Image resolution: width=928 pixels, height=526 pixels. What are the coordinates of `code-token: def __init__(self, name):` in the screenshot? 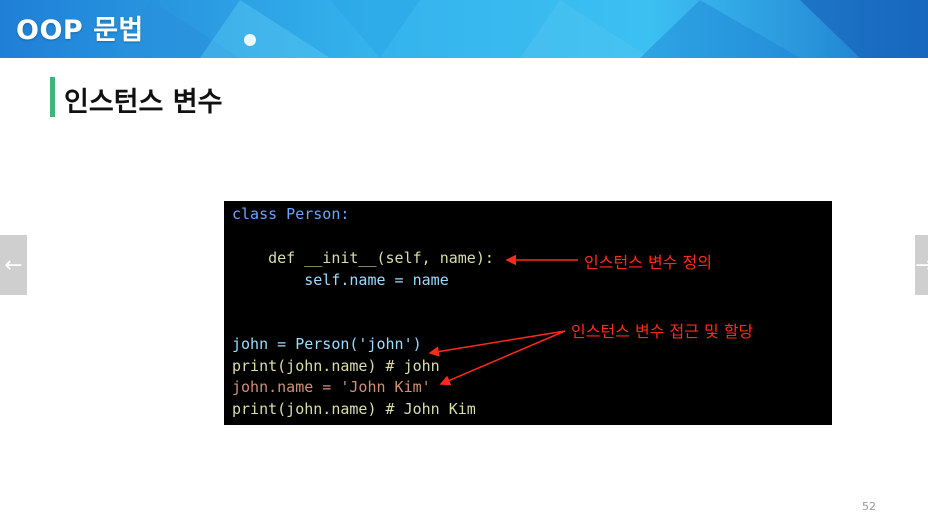 It's located at (363, 258).